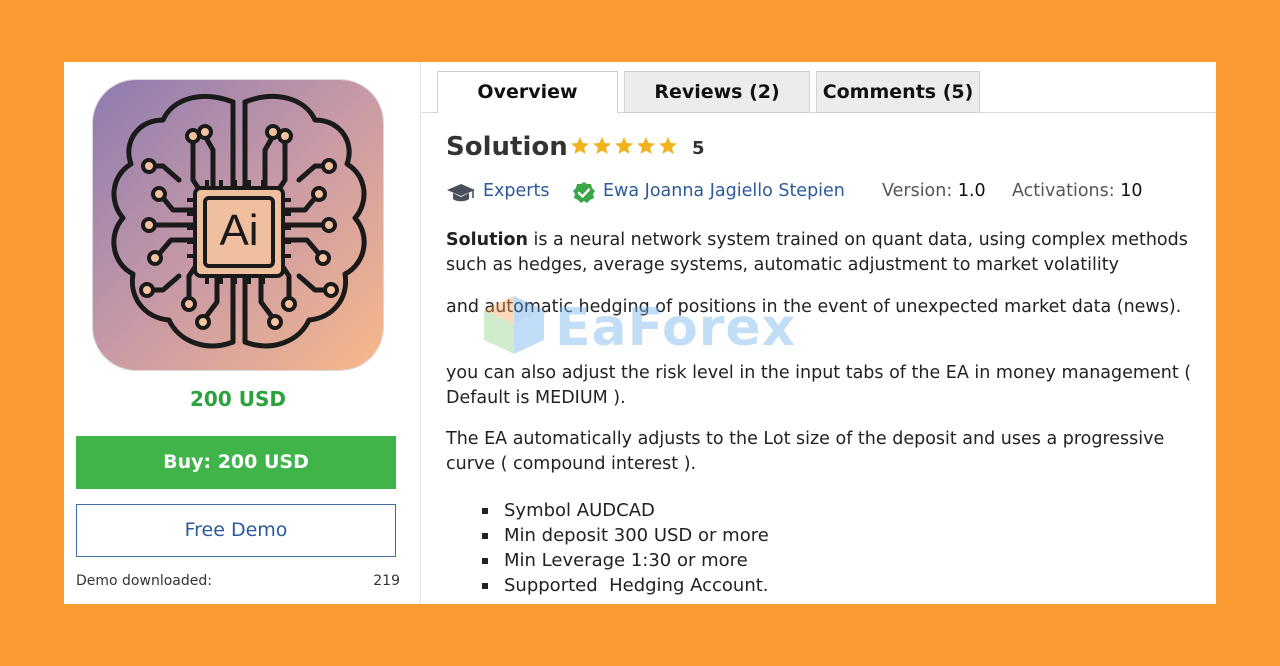 The width and height of the screenshot is (1280, 666). Describe the element at coordinates (487, 240) in the screenshot. I see `description-product-name: Solution` at that location.